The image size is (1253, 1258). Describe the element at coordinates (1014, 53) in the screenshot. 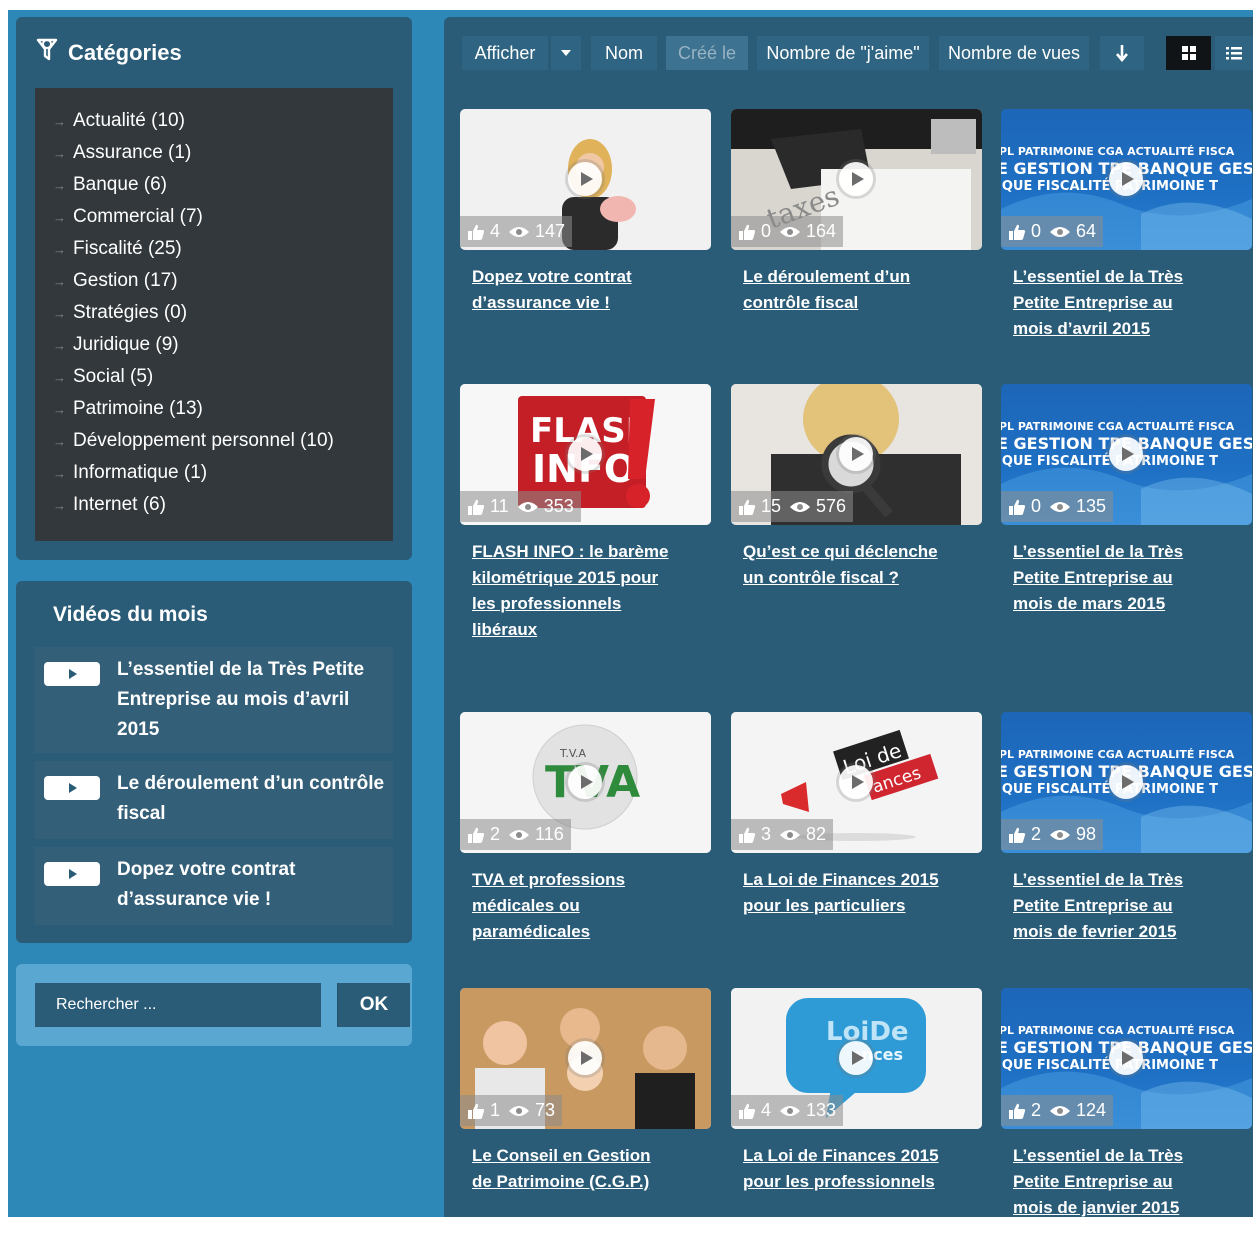

I see `sort-views-button: Nombre de vues` at that location.